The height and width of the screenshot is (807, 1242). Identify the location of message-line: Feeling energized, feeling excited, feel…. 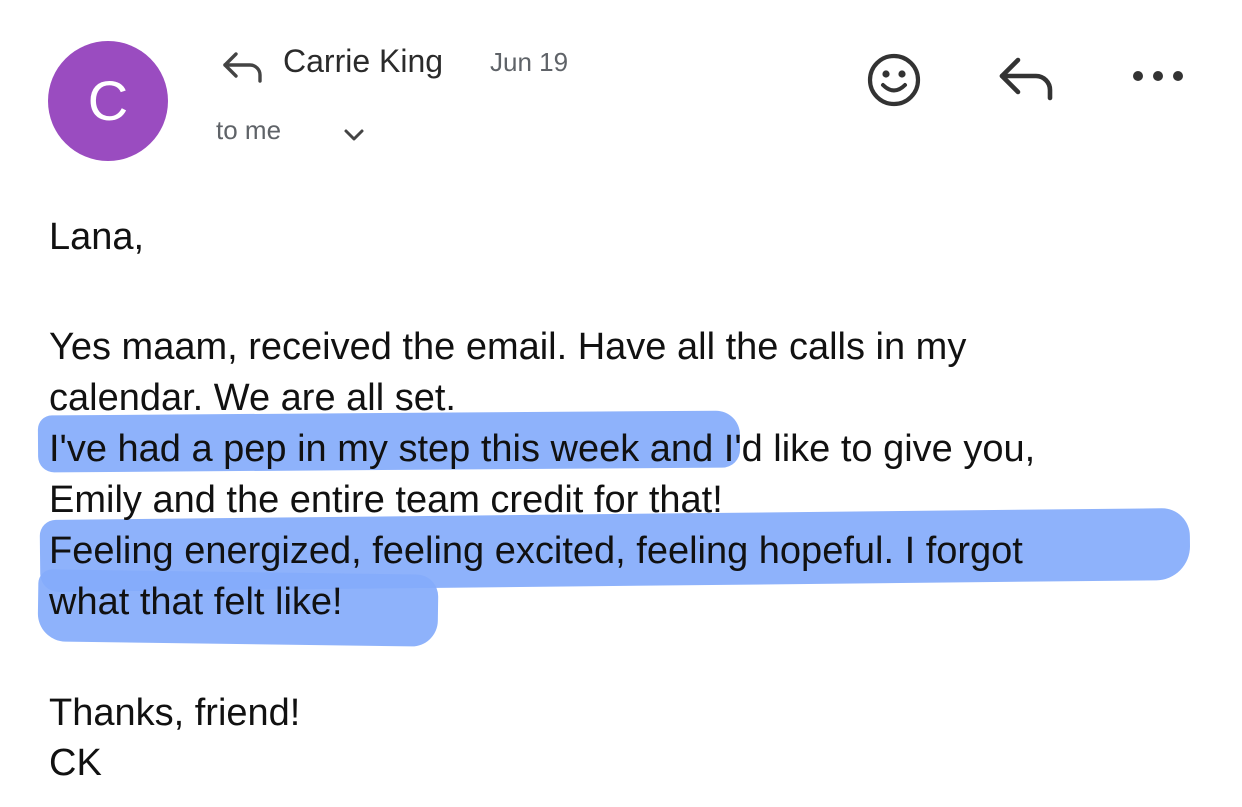
(536, 551).